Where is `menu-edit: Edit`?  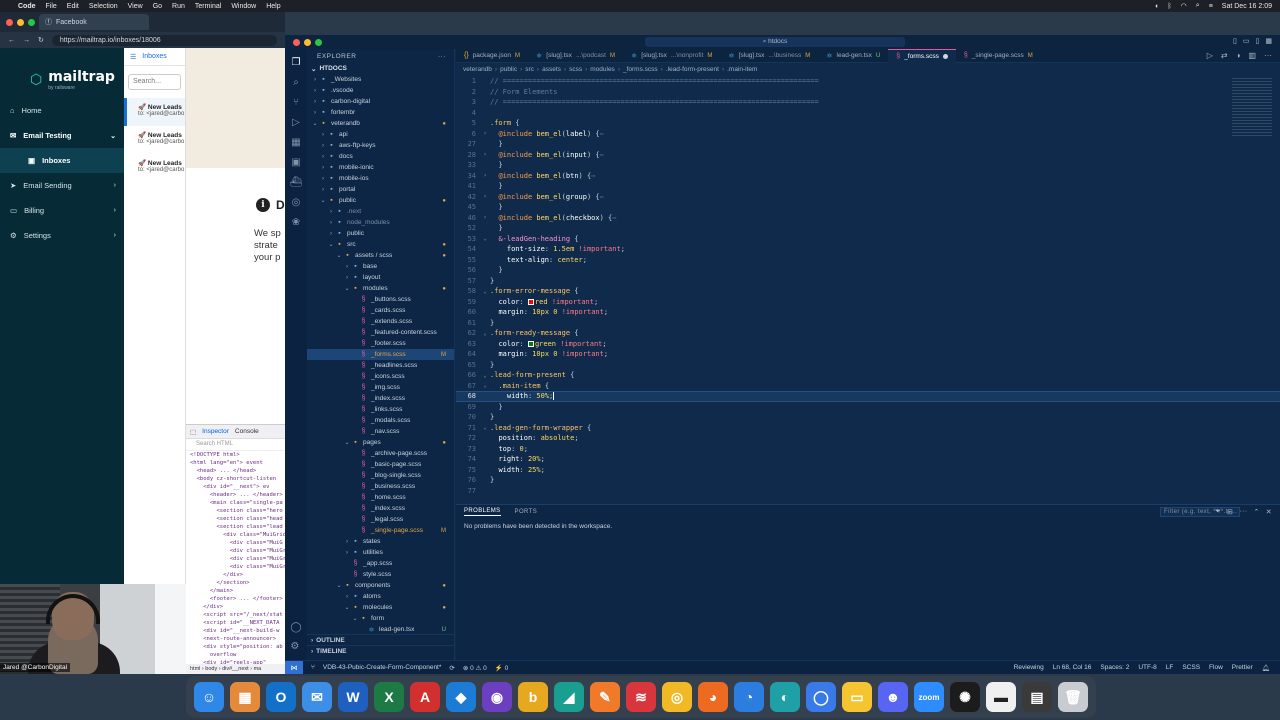 menu-edit: Edit is located at coordinates (73, 6).